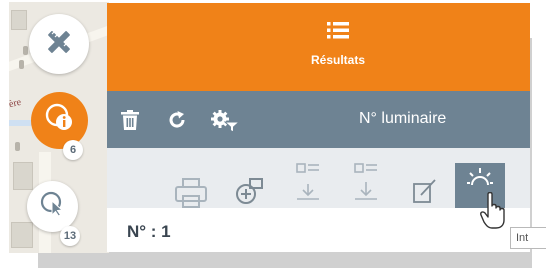 Image resolution: width=546 pixels, height=272 pixels. I want to click on info-select-button, so click(59, 120).